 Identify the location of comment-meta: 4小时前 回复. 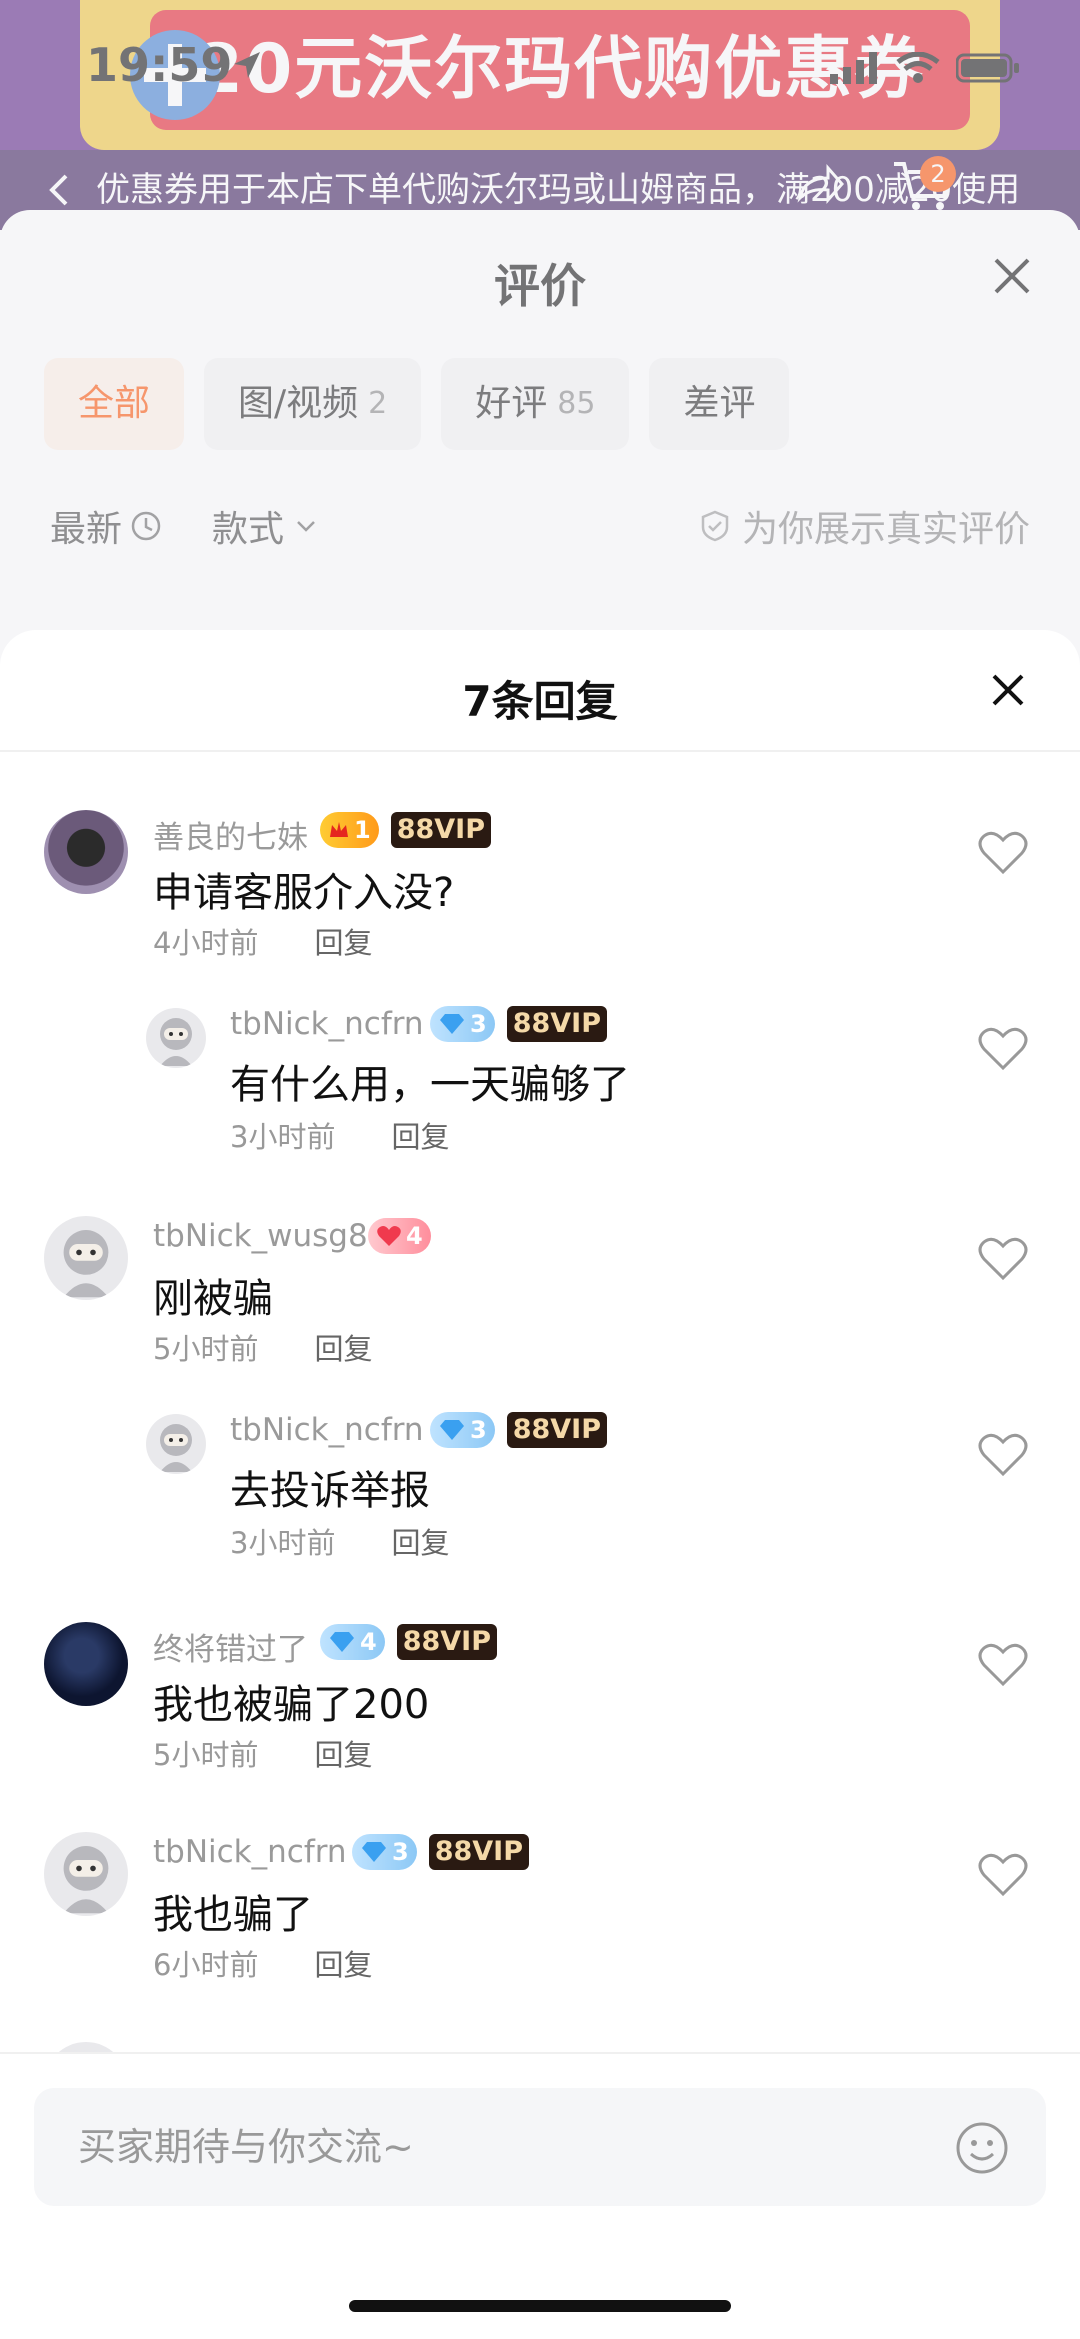
(262, 941).